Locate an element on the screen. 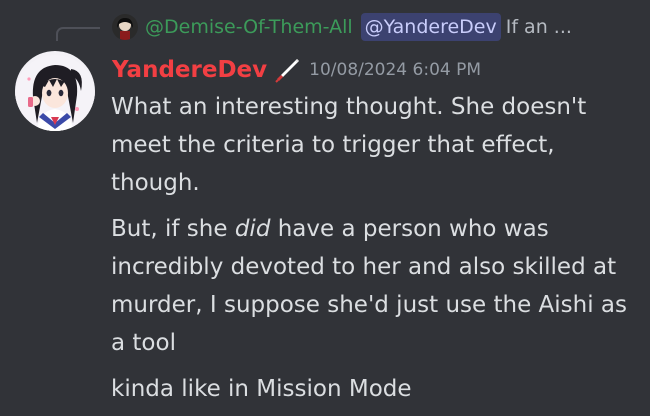  reply-author: @Demise-Of-Them-All is located at coordinates (249, 27).